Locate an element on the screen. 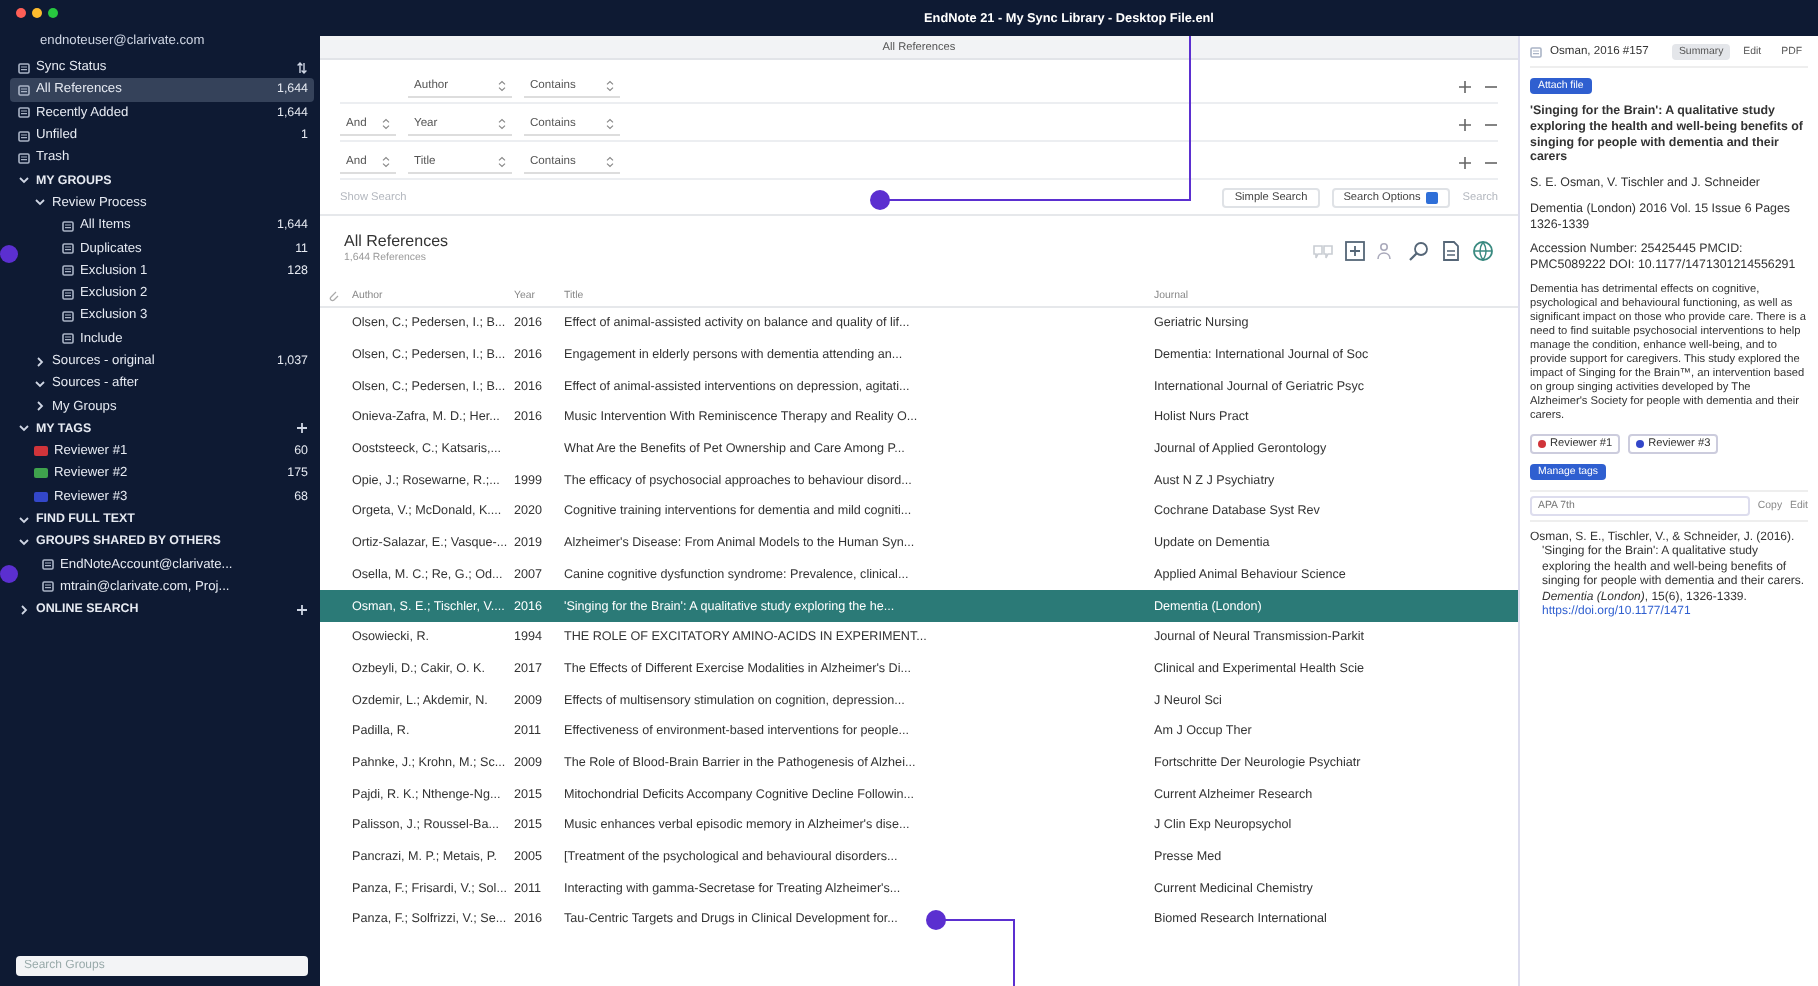 The height and width of the screenshot is (986, 1818). add-icon is located at coordinates (1355, 251).